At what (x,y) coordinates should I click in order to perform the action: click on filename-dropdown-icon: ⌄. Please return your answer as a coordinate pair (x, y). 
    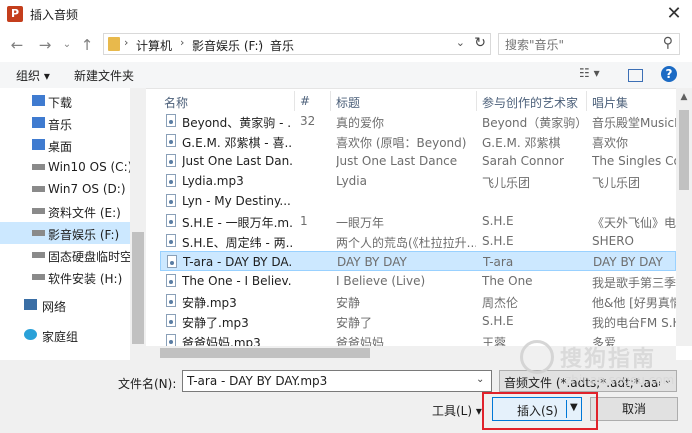
    Looking at the image, I should click on (480, 379).